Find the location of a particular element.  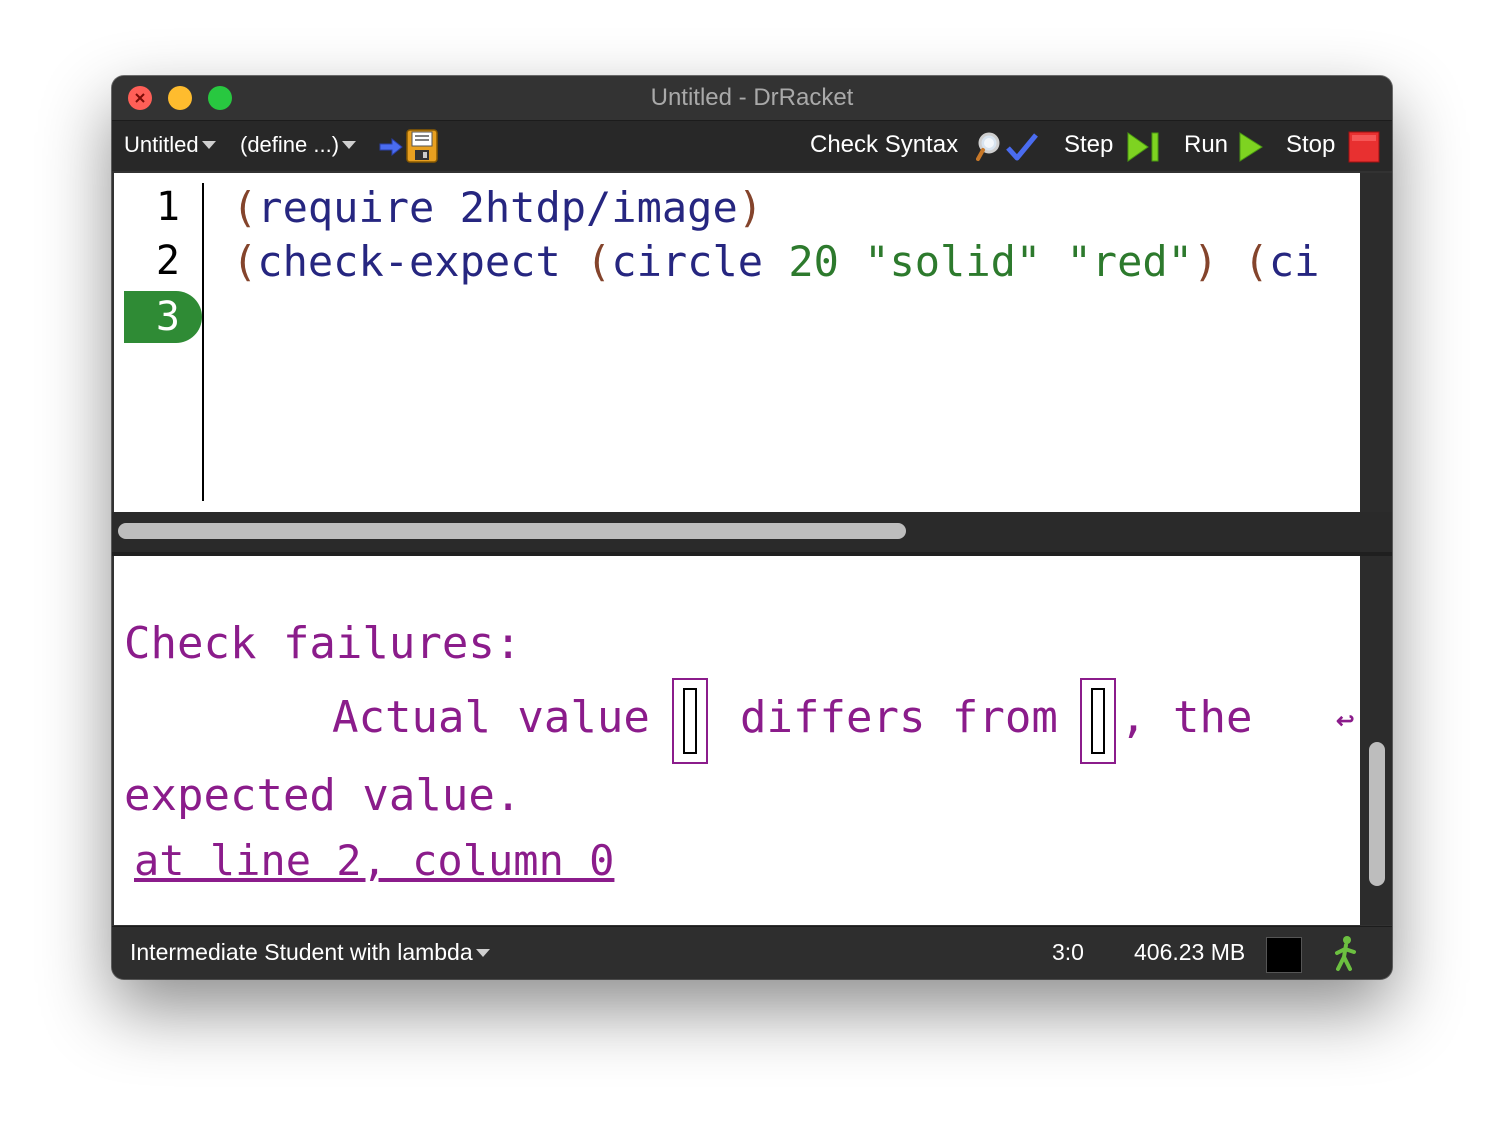

stop-button: Stop is located at coordinates (1310, 145).